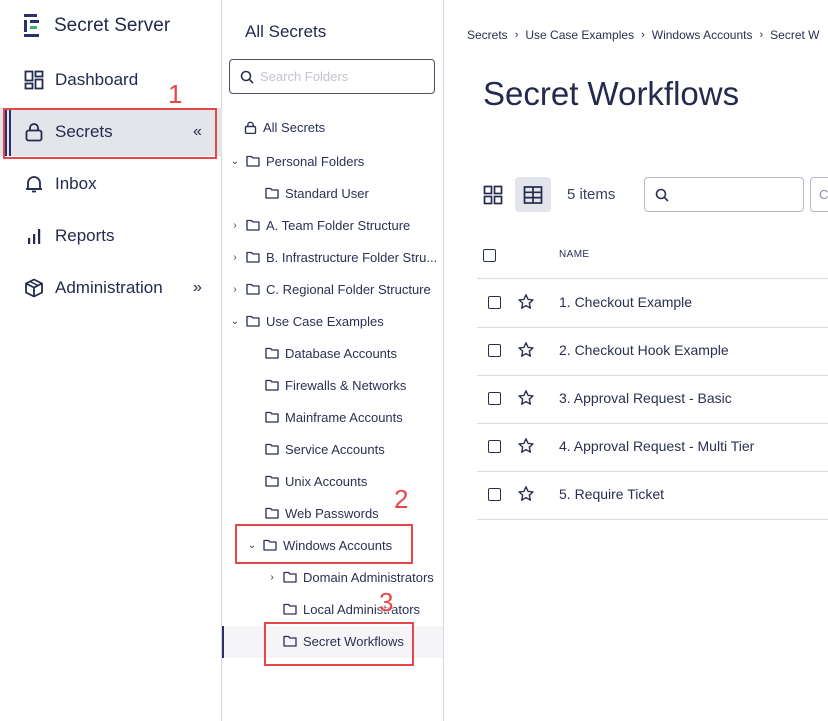 The width and height of the screenshot is (828, 721). I want to click on tree-item-all-secrets: All Secrets, so click(283, 127).